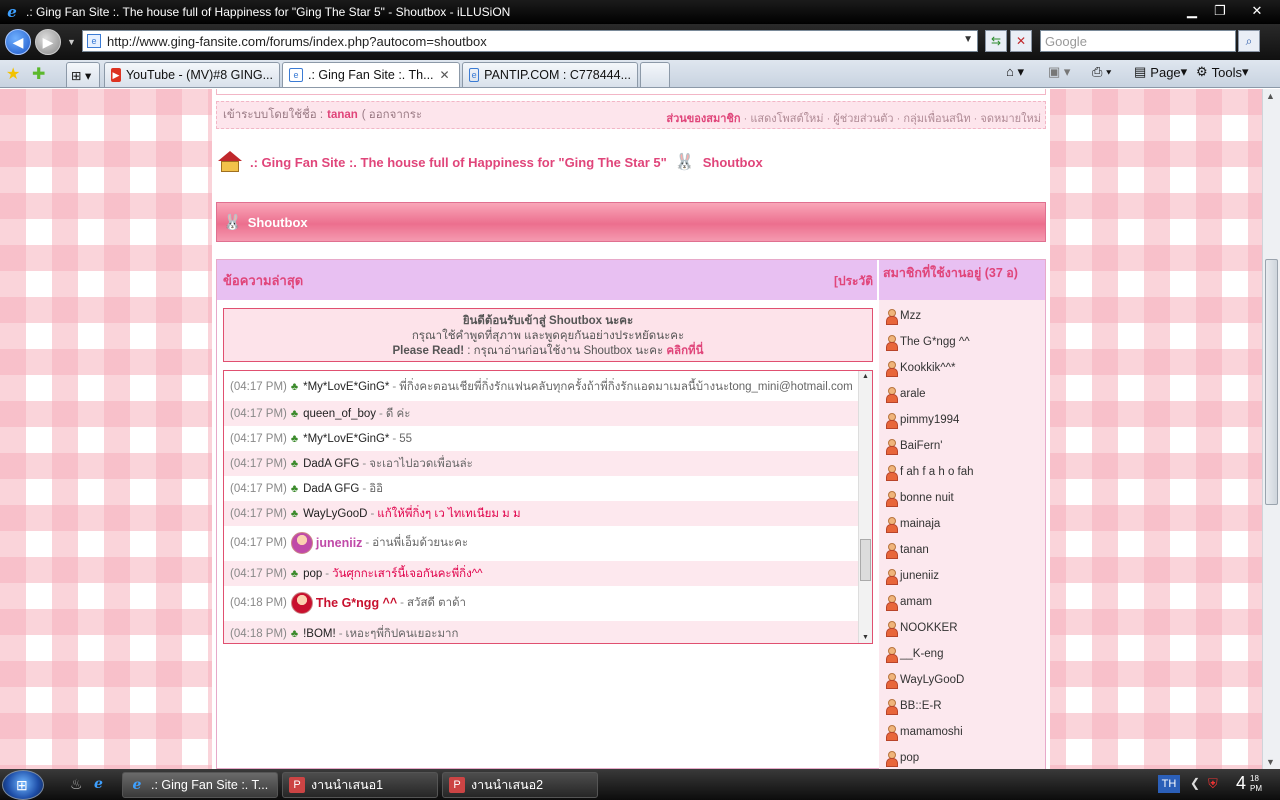 The image size is (1280, 800). I want to click on close-button: ✕, so click(1257, 11).